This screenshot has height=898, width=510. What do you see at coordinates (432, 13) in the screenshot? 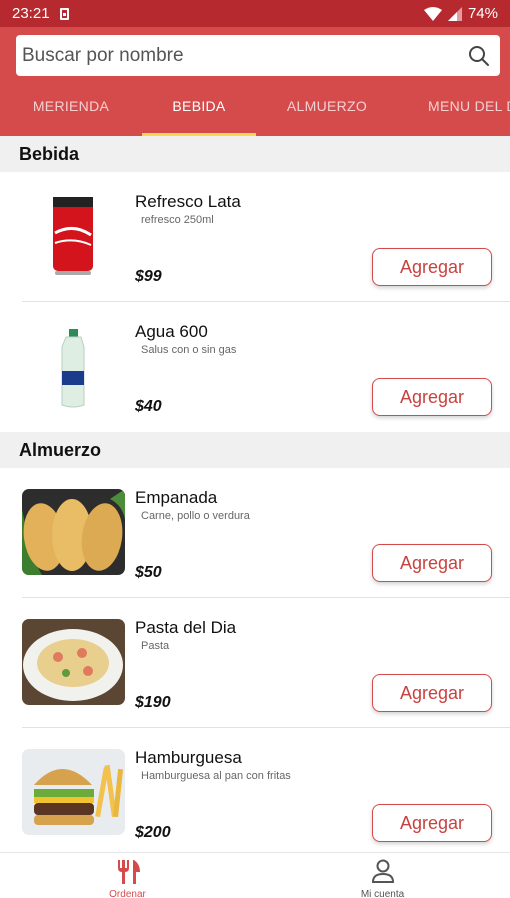
I see `wifi-icon` at bounding box center [432, 13].